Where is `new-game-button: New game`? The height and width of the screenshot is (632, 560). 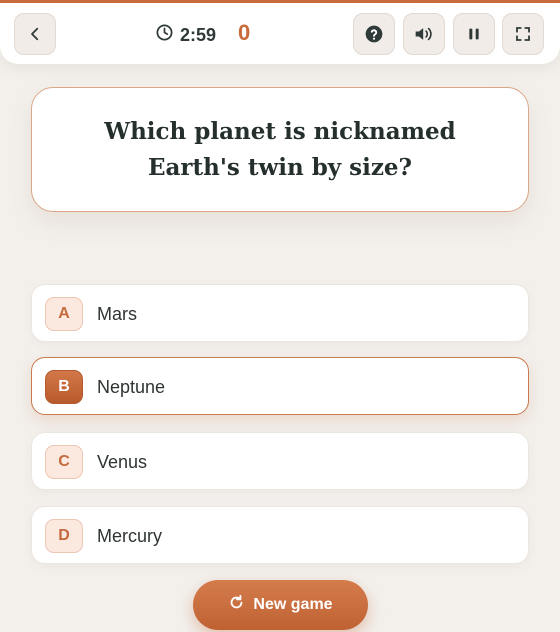 new-game-button: New game is located at coordinates (280, 605).